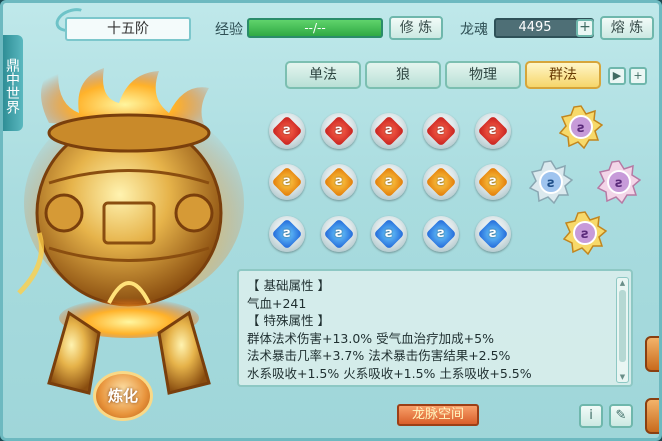  What do you see at coordinates (379, 355) in the screenshot?
I see `special-attr-line-2: 法术暴击几率+3.7% 法术暴击伤害结果+2.5%` at bounding box center [379, 355].